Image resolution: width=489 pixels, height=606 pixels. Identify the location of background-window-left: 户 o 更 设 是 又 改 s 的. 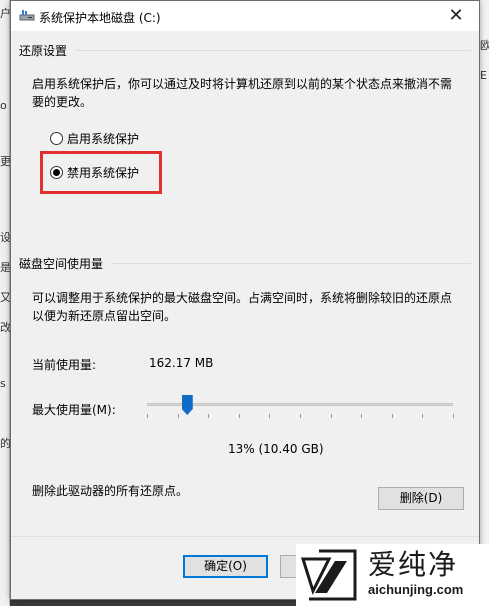
(5, 303).